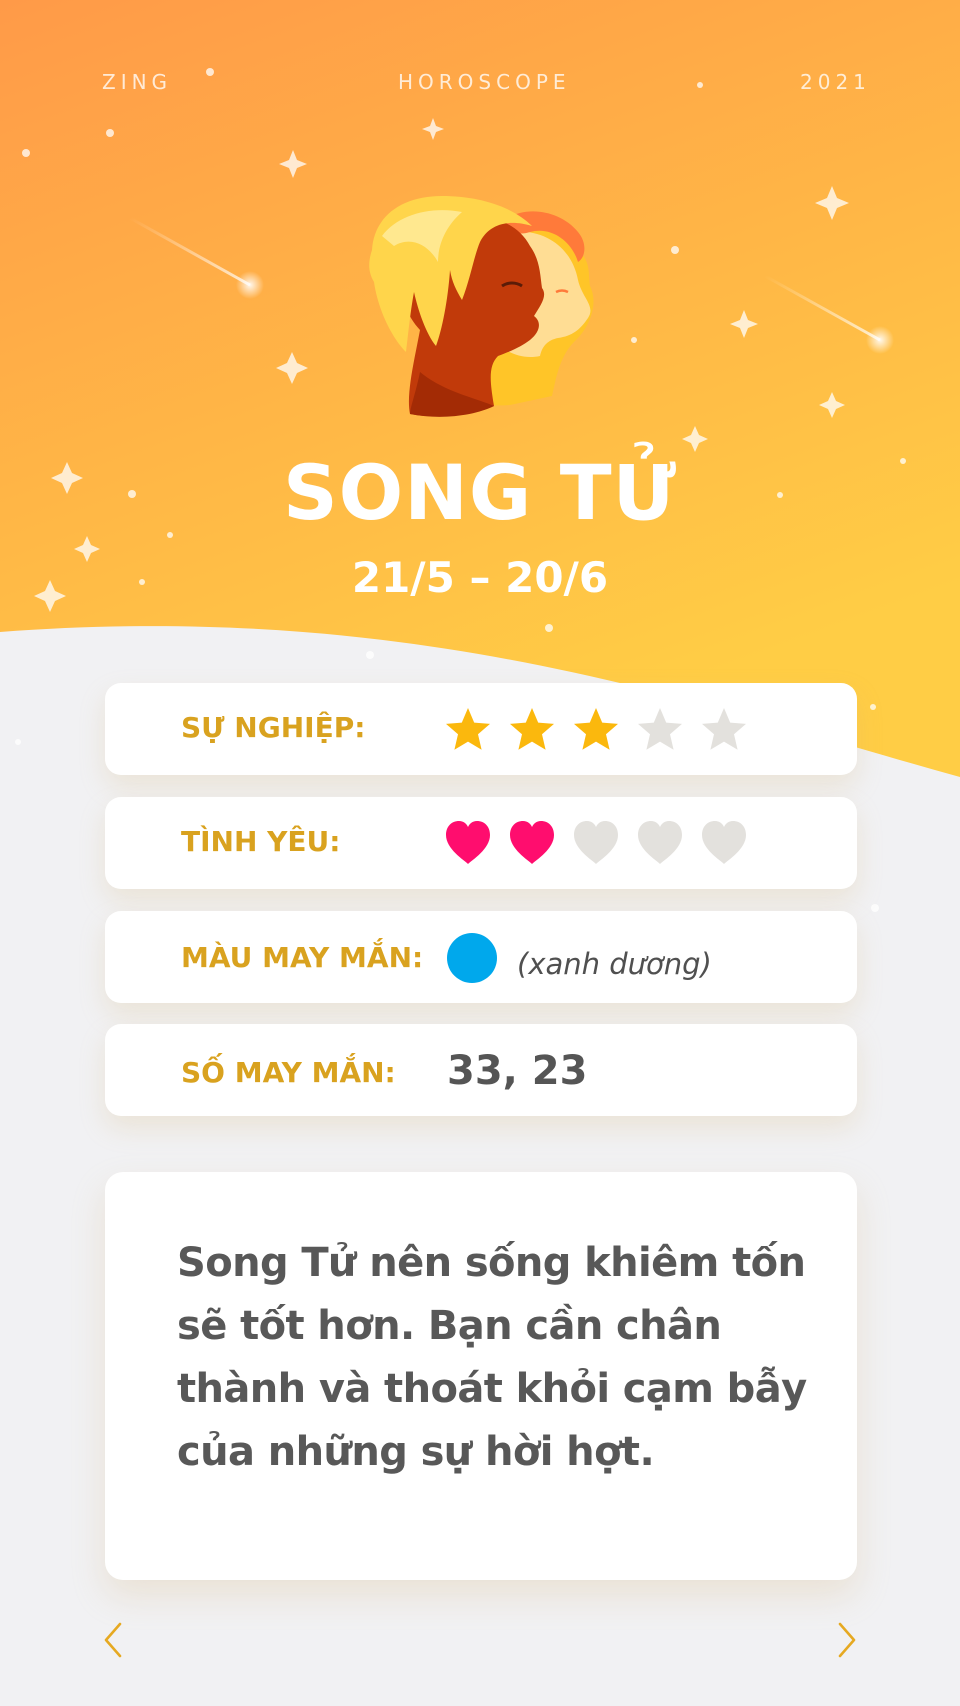 This screenshot has width=960, height=1706. I want to click on career-rating, so click(603, 729).